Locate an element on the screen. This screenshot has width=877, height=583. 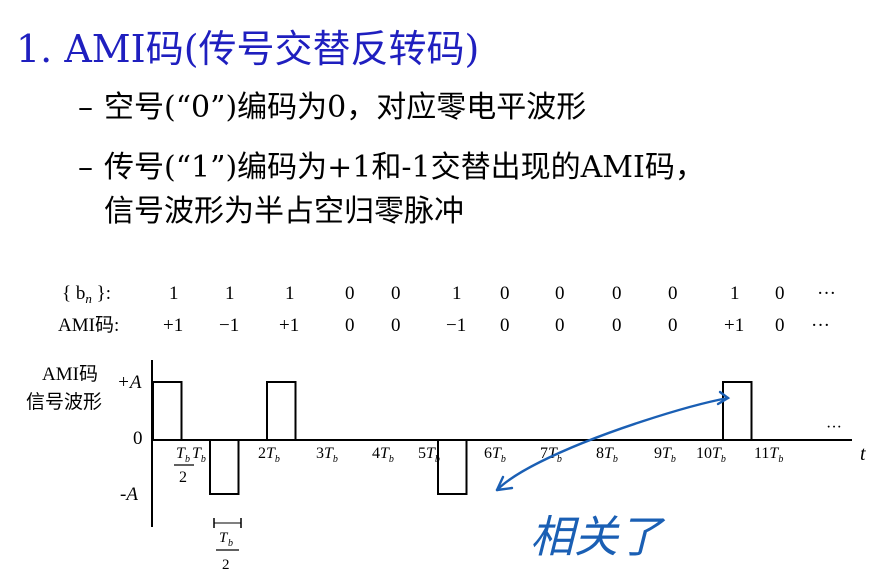
ami-sequence-row: +1 −1 +1 0 0 −1 0 0 0 0 +1 0 ··· is located at coordinates (496, 325).